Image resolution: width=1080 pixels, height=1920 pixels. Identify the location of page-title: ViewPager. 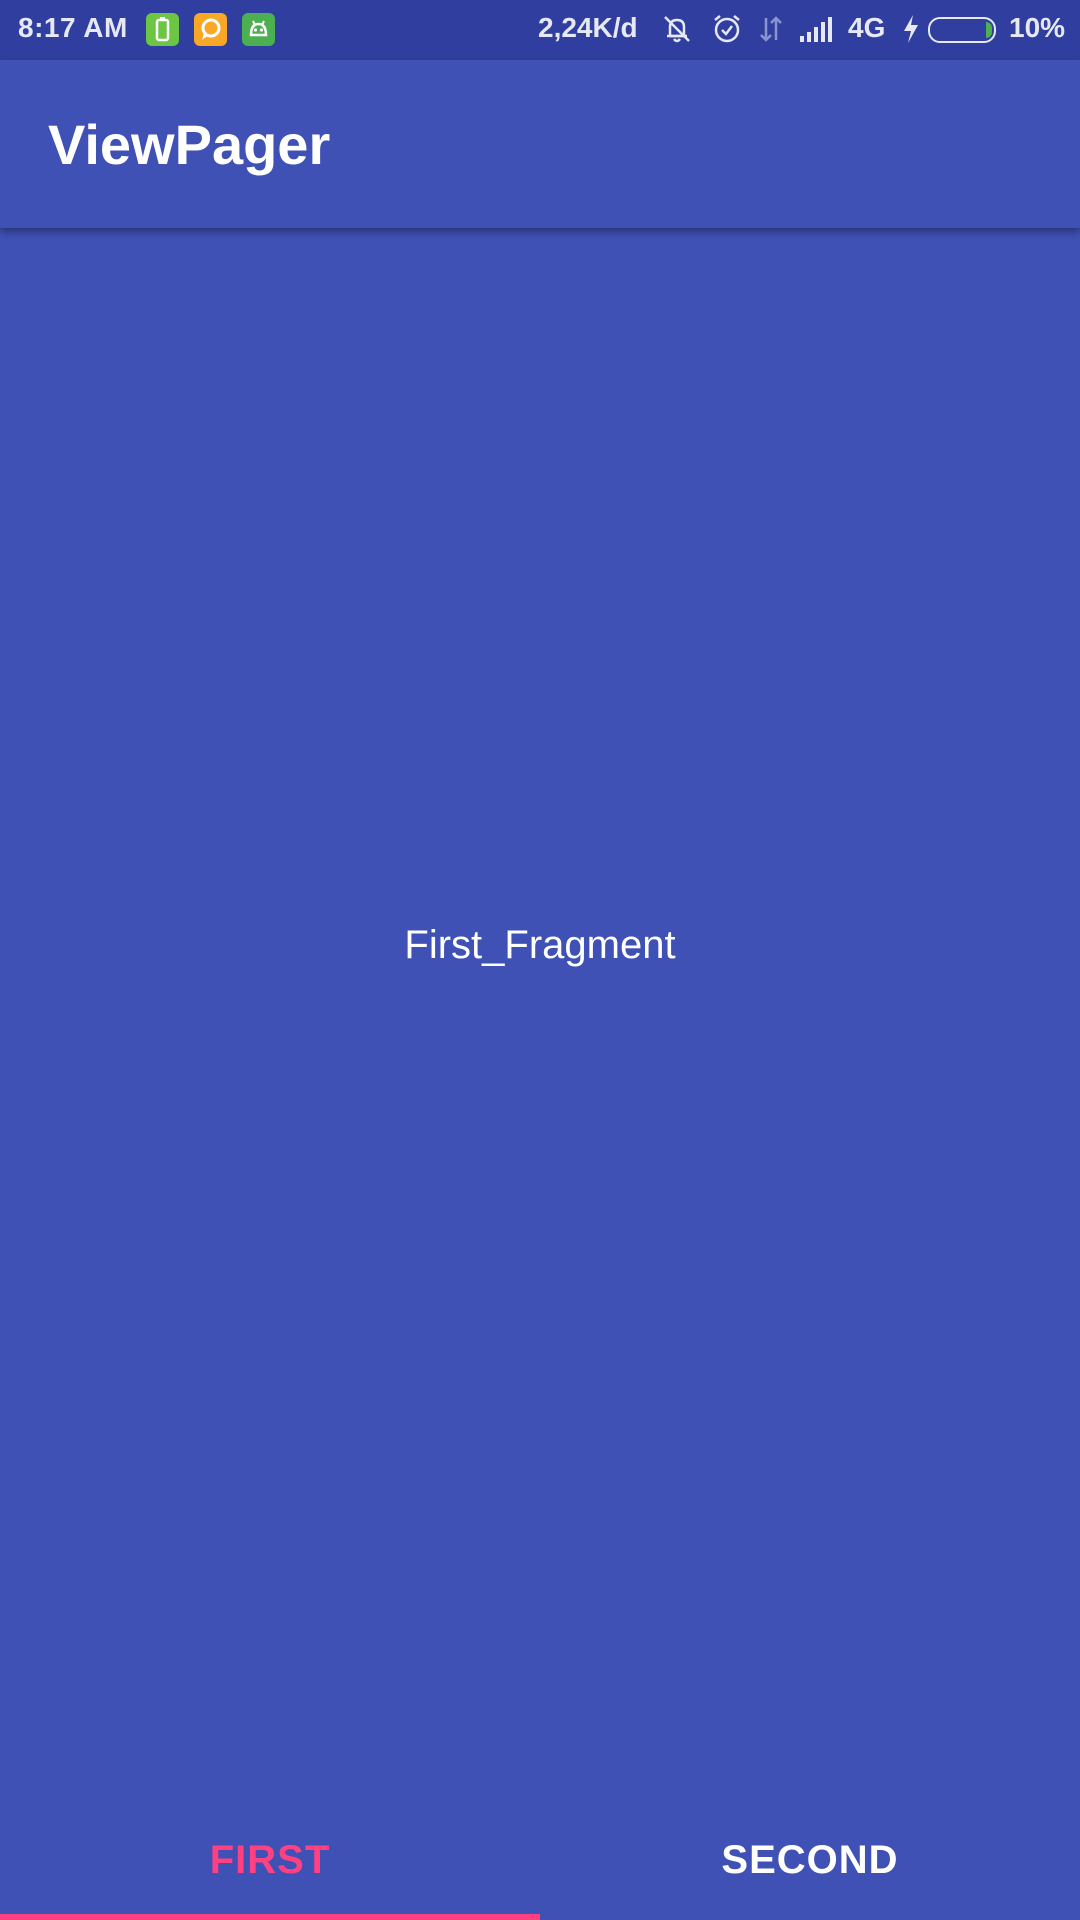
(189, 144).